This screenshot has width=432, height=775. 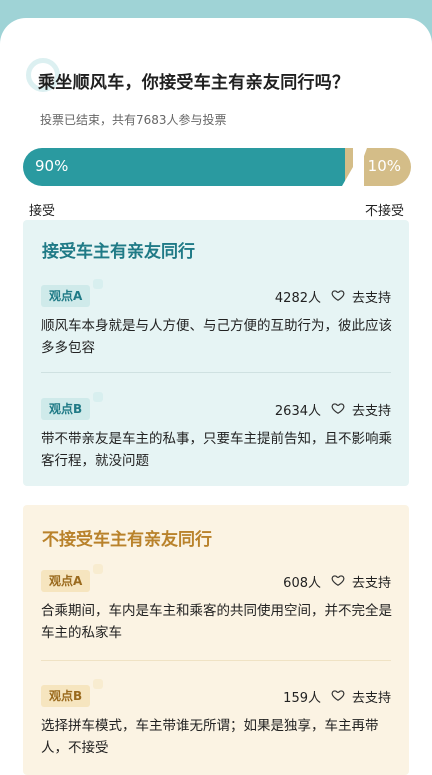 I want to click on support-count: 159人, so click(x=302, y=698).